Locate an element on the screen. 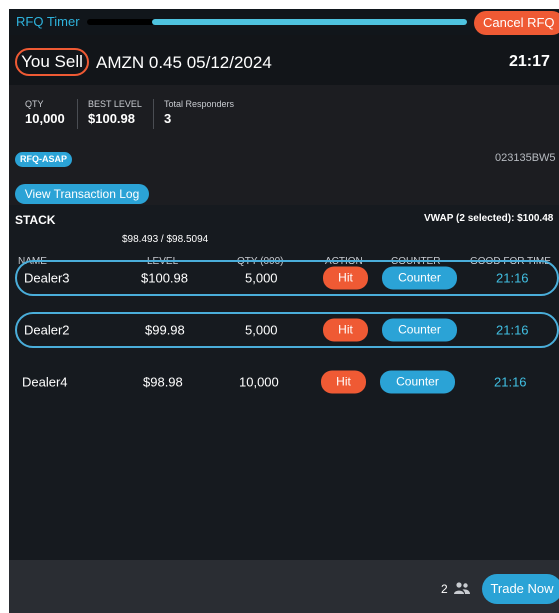  dealer-row: Dealer2 $99.98 5,000 Hit Counter 21:16 is located at coordinates (287, 330).